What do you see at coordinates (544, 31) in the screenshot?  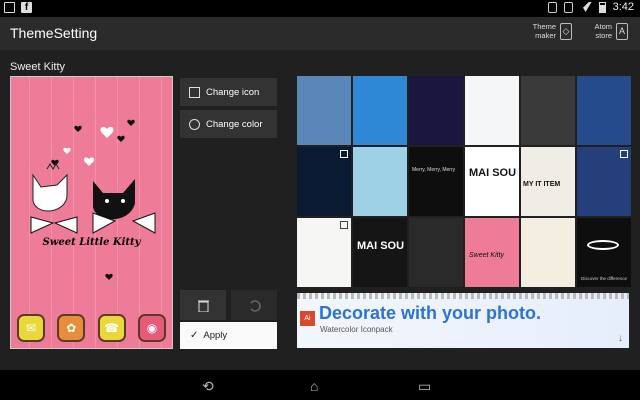 I see `theme-maker-label: Theme maker` at bounding box center [544, 31].